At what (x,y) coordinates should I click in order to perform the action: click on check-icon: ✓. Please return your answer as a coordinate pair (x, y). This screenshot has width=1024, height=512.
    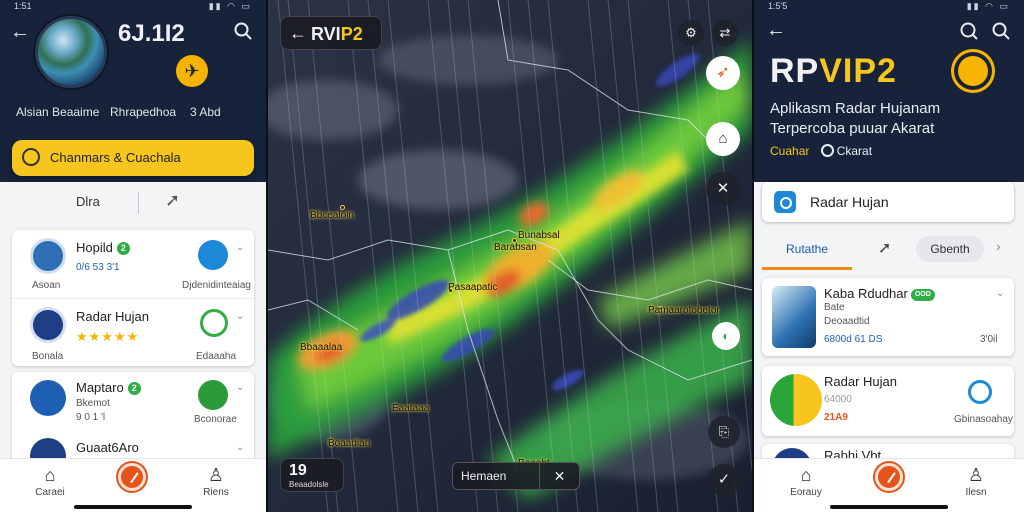
    Looking at the image, I should click on (724, 480).